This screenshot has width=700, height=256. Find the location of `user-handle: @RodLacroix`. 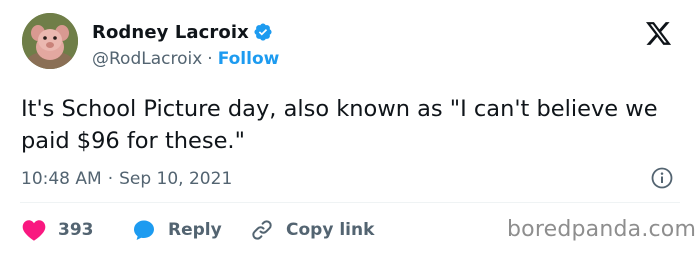

user-handle: @RodLacroix is located at coordinates (147, 59).